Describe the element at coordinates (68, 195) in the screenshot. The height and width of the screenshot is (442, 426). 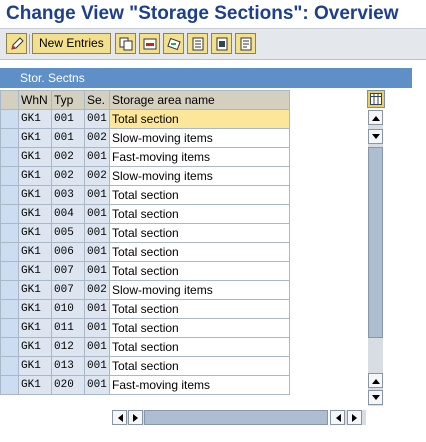
I see `cell-typ: 003` at that location.